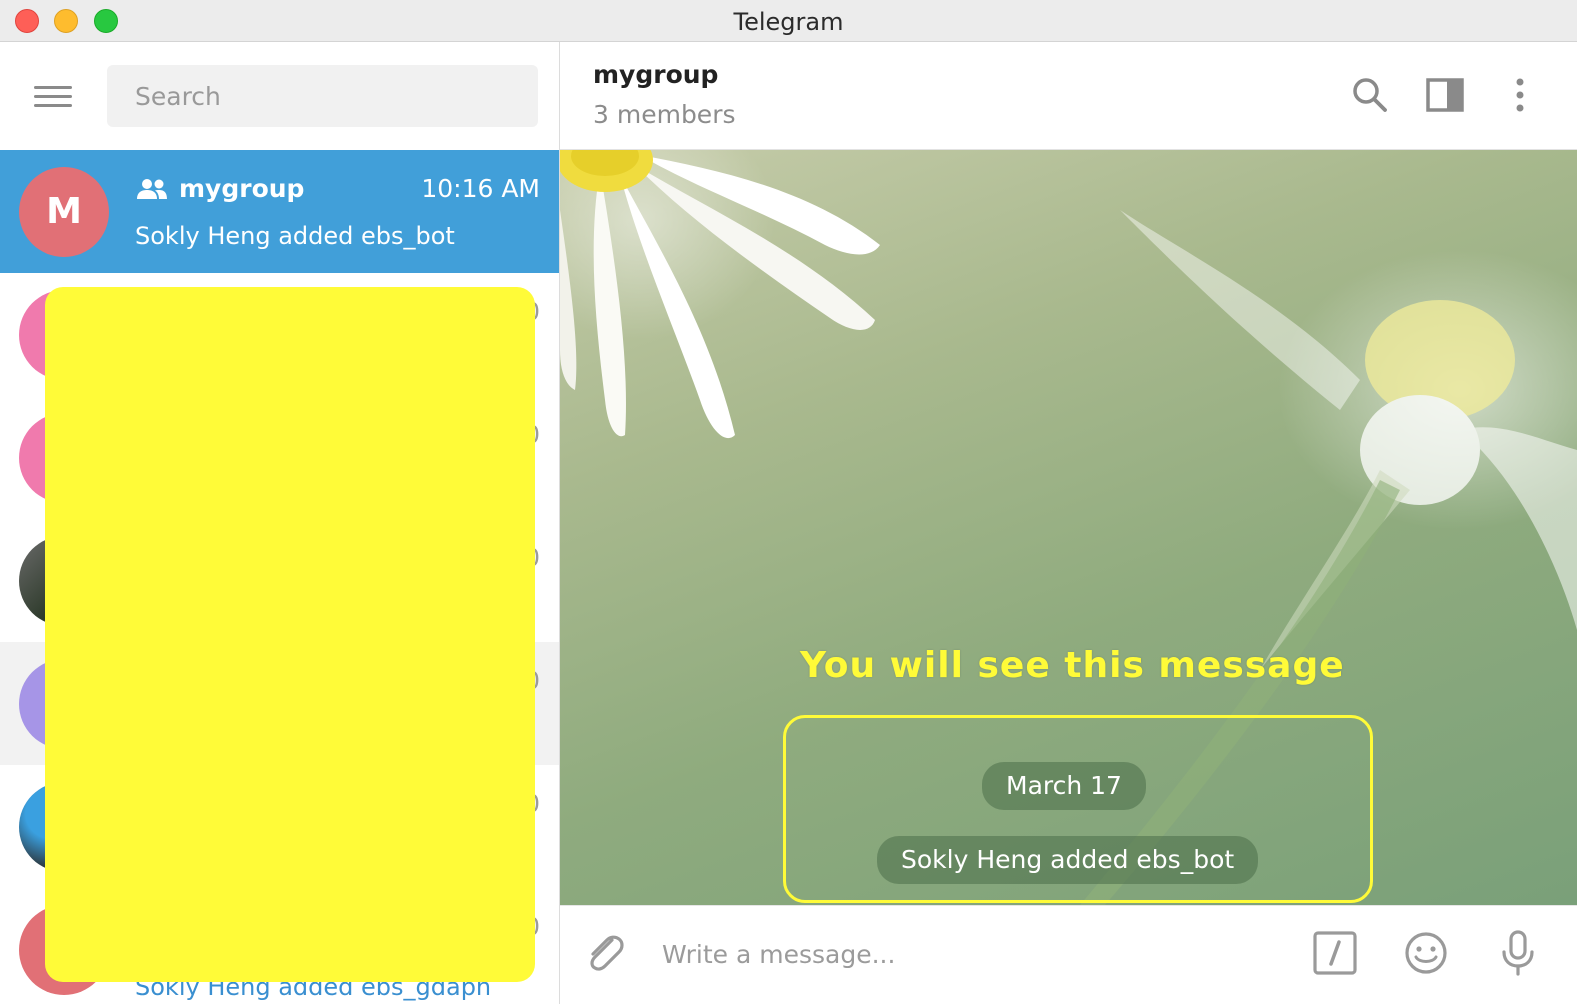  I want to click on window-titlebar: Telegram, so click(788, 21).